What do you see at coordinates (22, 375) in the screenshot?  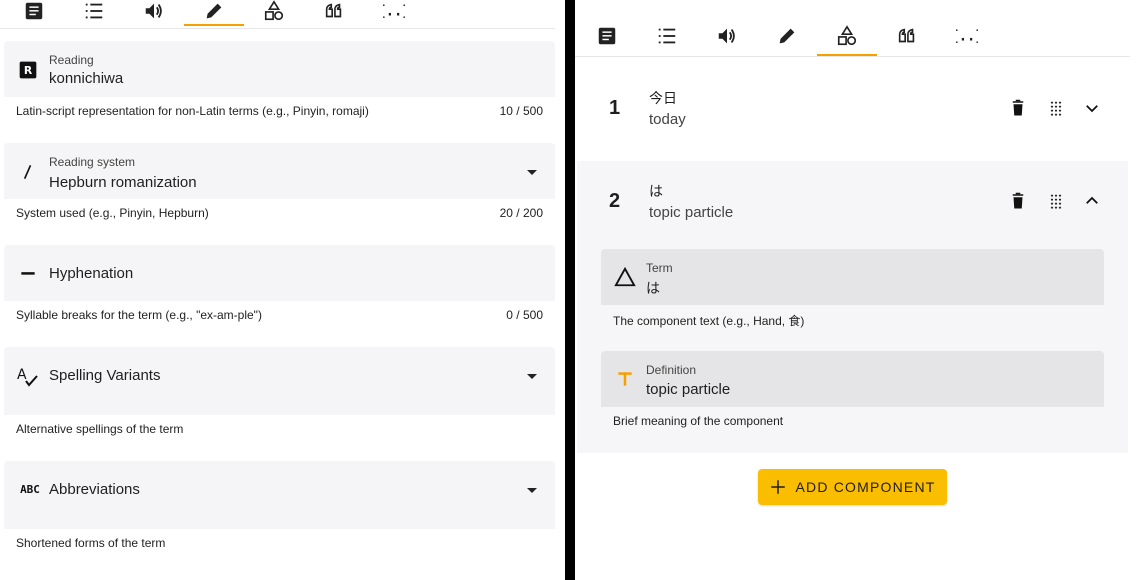 I see `svg-text: A` at bounding box center [22, 375].